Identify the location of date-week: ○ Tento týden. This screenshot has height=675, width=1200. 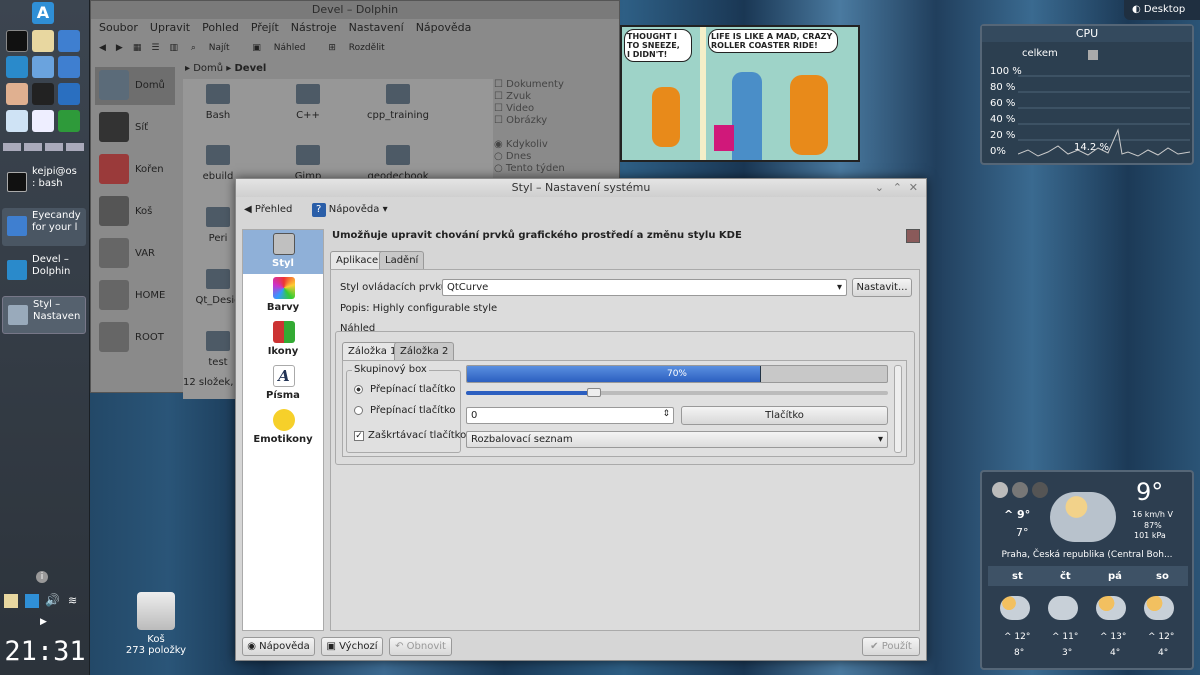
(554, 169).